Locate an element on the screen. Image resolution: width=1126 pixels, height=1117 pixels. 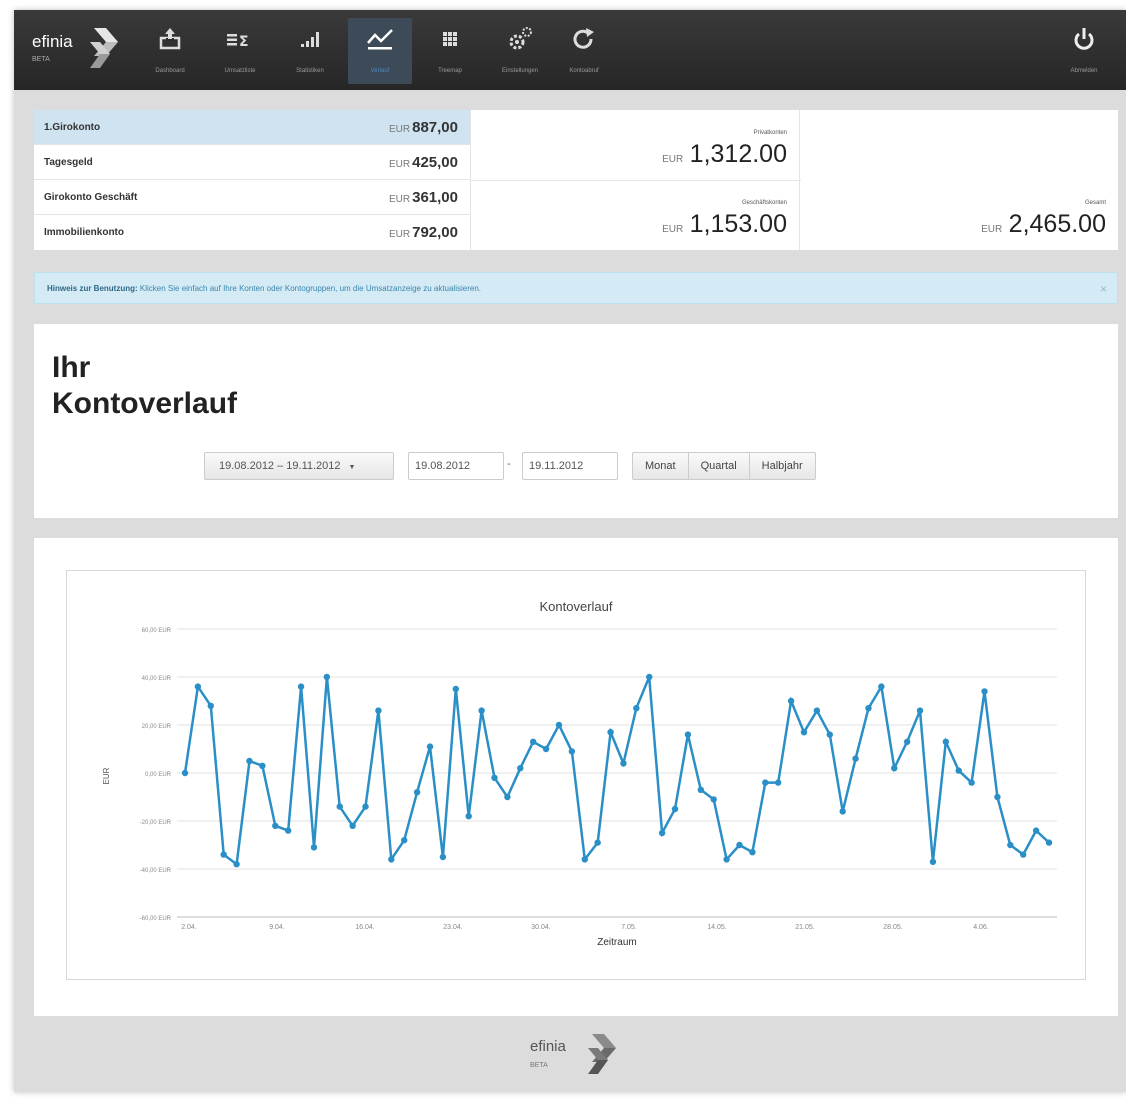
date-range-dropdown: 19.08.2012 – 19.11.2012 ▼ is located at coordinates (299, 466).